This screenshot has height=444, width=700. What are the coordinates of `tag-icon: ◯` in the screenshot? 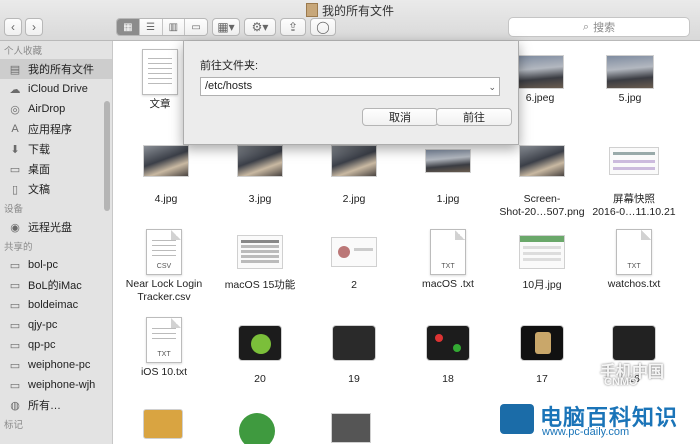 It's located at (323, 27).